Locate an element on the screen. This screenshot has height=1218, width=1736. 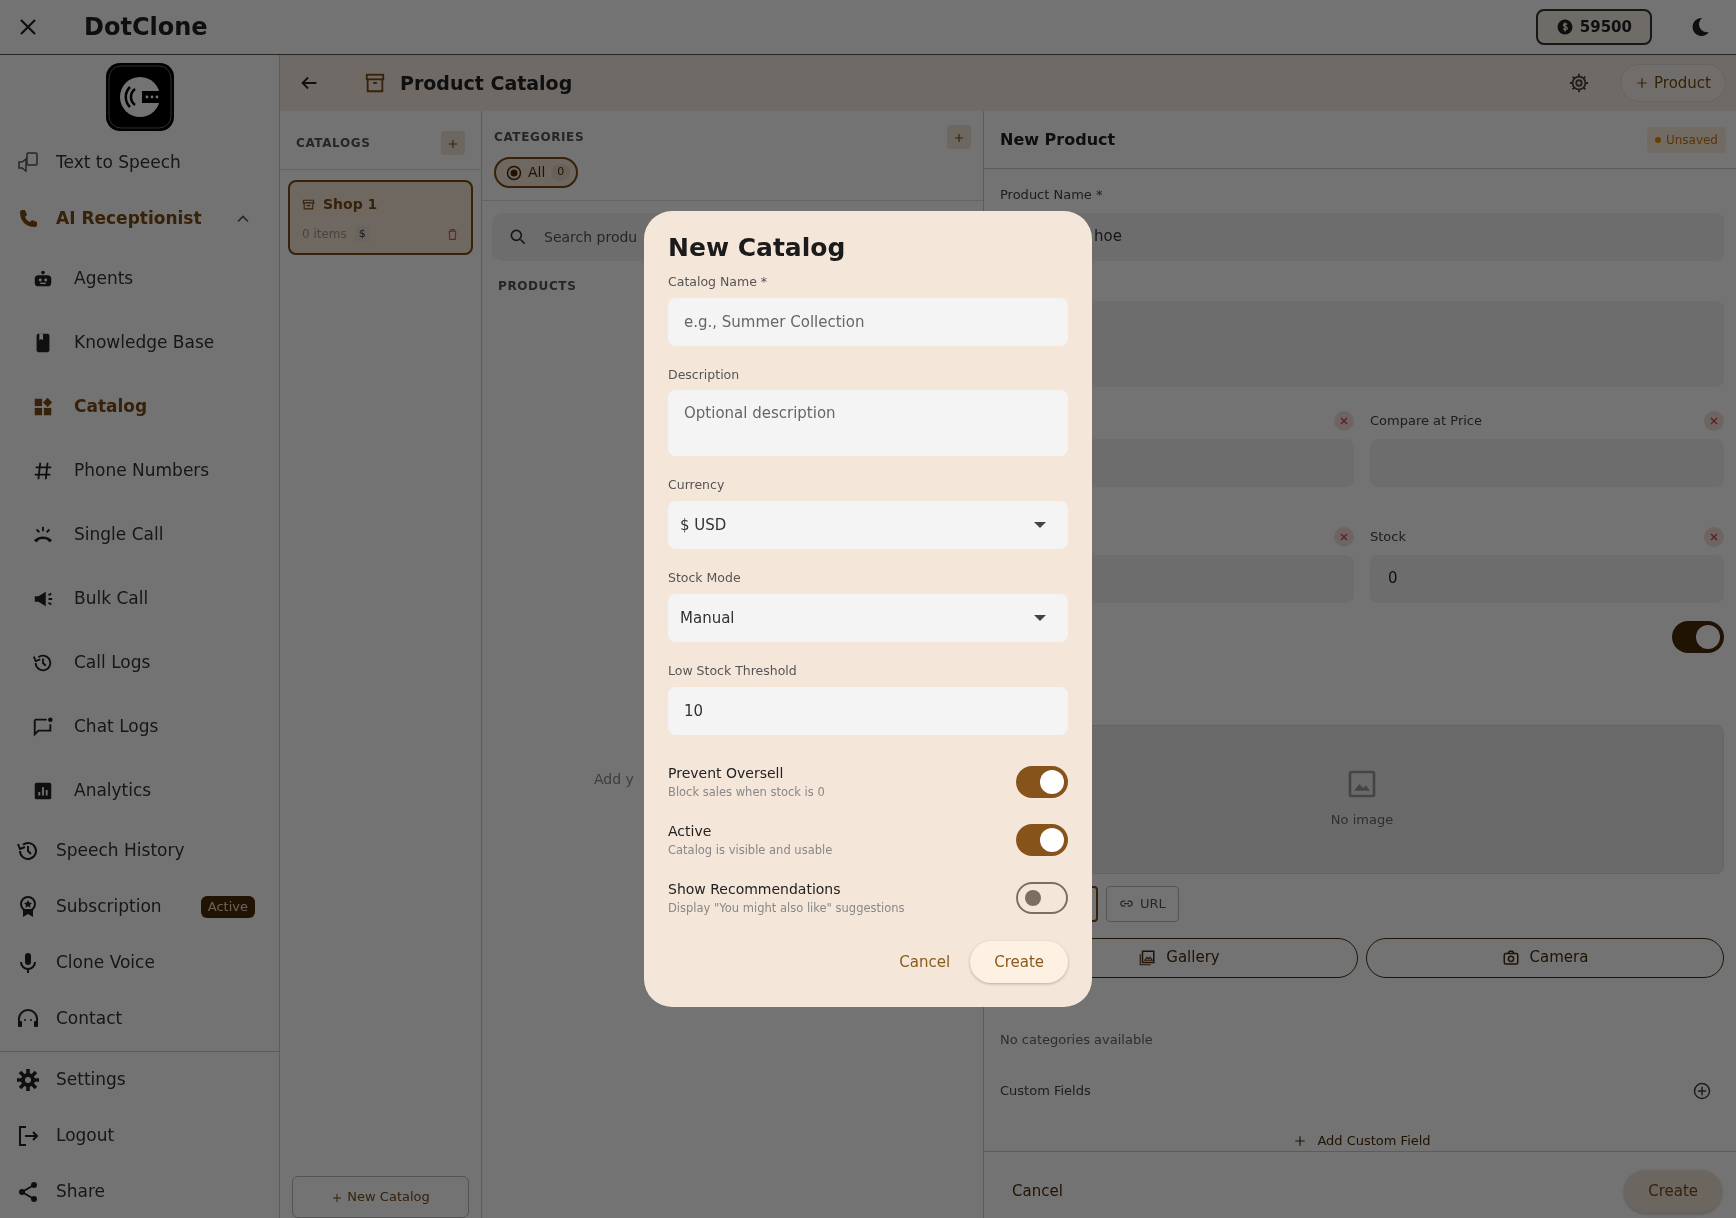
select-field: Manual is located at coordinates (868, 617).